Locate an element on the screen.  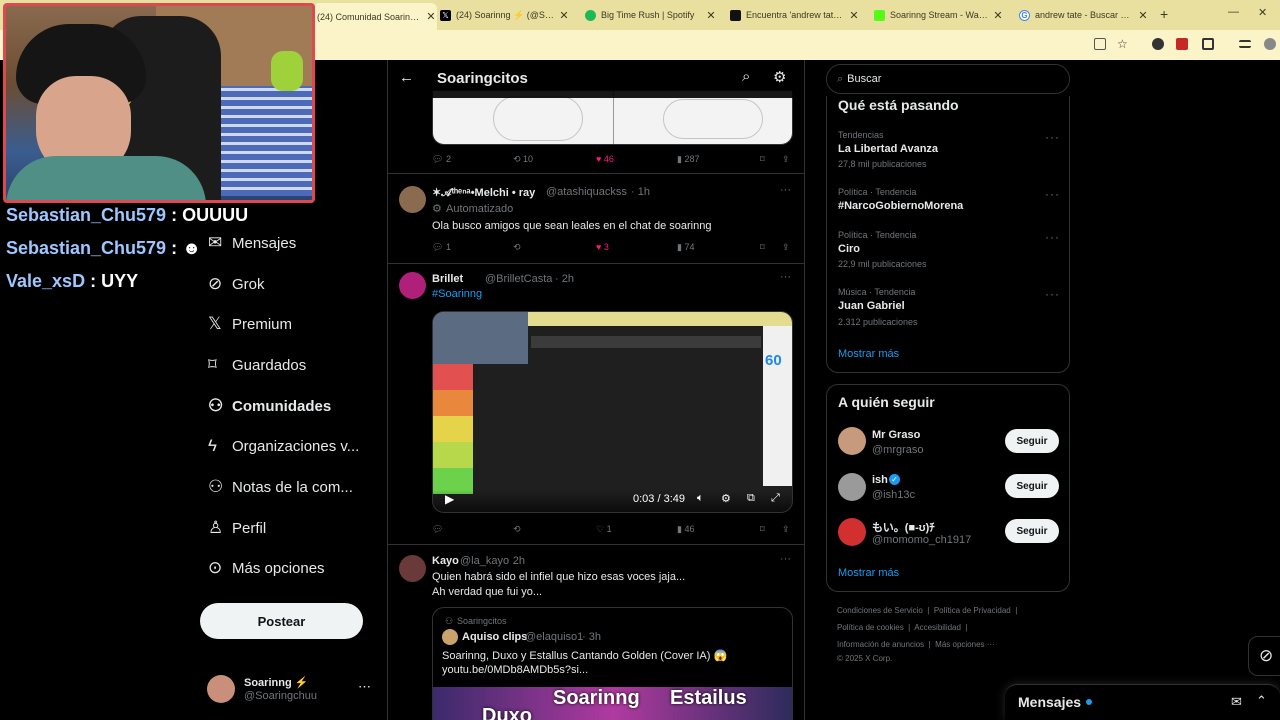
video-player: 60 ▶ 0:03 / 3:49 🔈︎ ⚙ ⧉ ⤢ is located at coordinates (612, 412).